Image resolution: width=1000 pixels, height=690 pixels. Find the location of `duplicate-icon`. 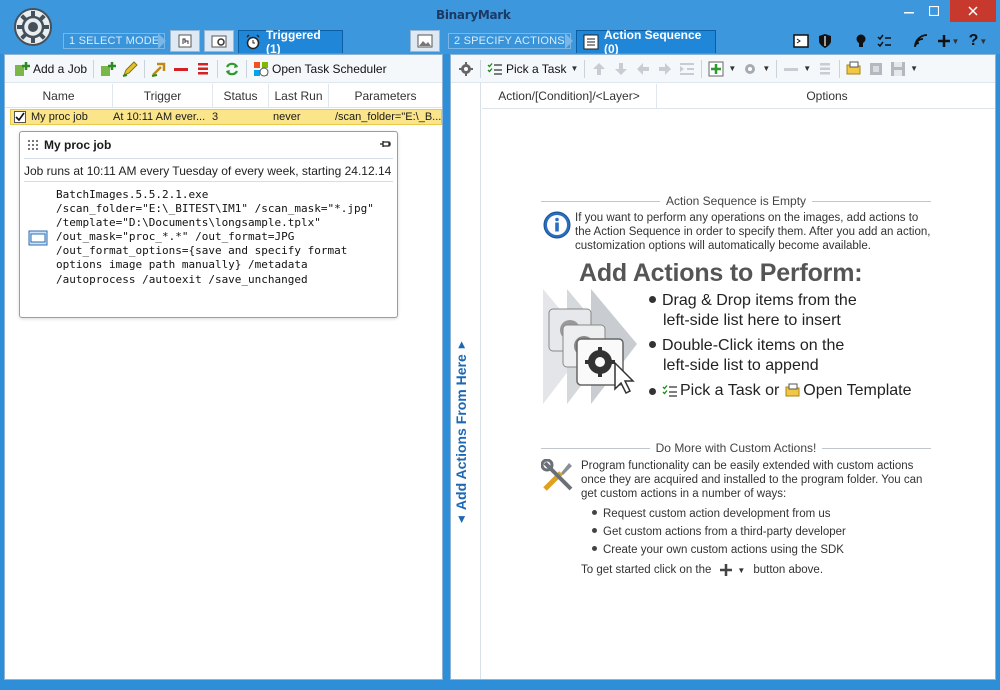

duplicate-icon is located at coordinates (109, 68).